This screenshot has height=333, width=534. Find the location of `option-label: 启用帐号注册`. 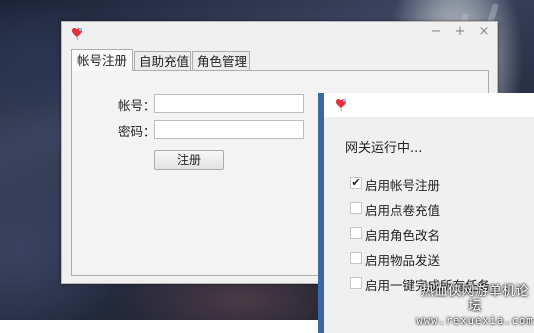

option-label: 启用帐号注册 is located at coordinates (403, 185).